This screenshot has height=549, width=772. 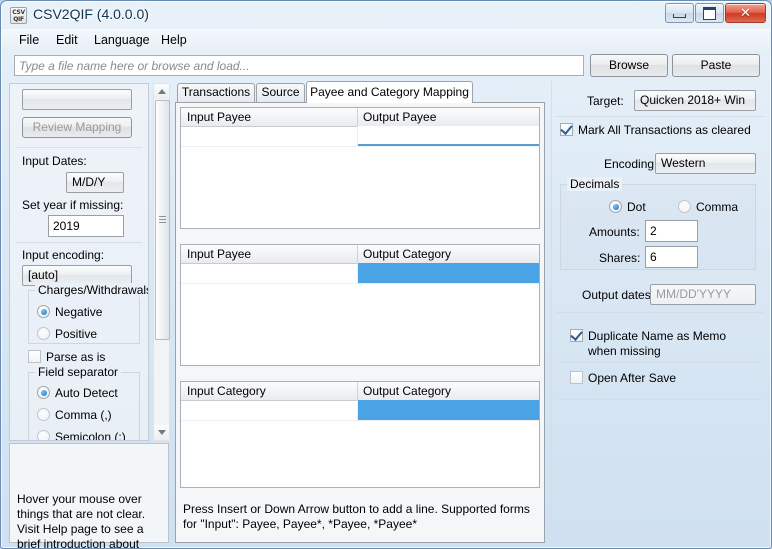 What do you see at coordinates (623, 378) in the screenshot?
I see `open-after-save-checkbox: Open After Save` at bounding box center [623, 378].